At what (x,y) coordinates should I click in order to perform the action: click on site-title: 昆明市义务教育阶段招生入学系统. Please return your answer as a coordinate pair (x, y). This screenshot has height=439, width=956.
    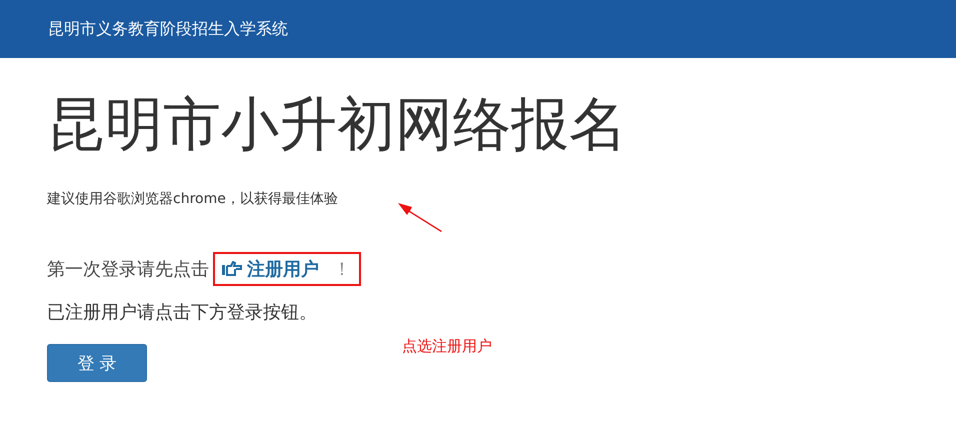
    Looking at the image, I should click on (168, 29).